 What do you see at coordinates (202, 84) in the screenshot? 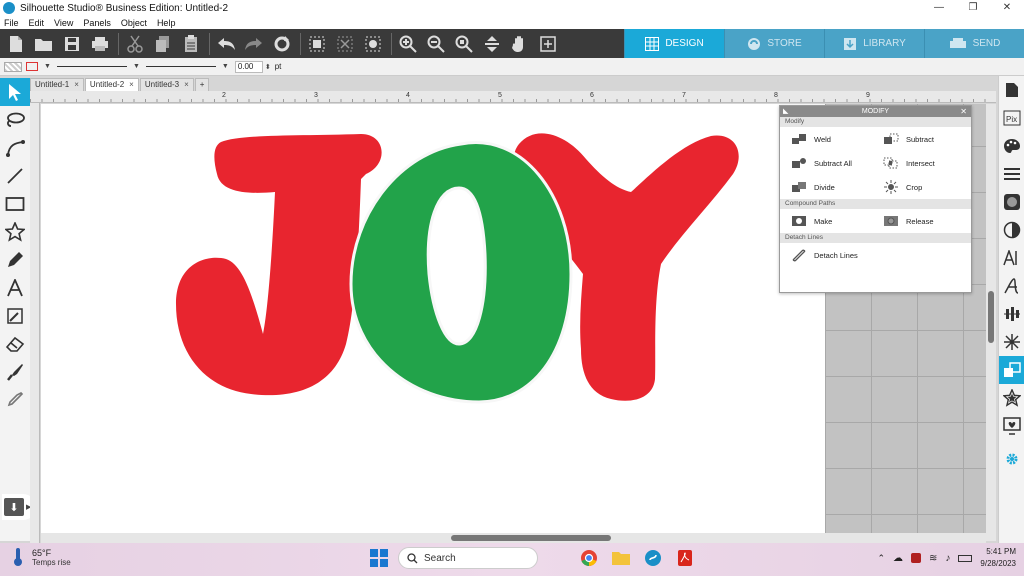
I see `add-tab-button: +` at bounding box center [202, 84].